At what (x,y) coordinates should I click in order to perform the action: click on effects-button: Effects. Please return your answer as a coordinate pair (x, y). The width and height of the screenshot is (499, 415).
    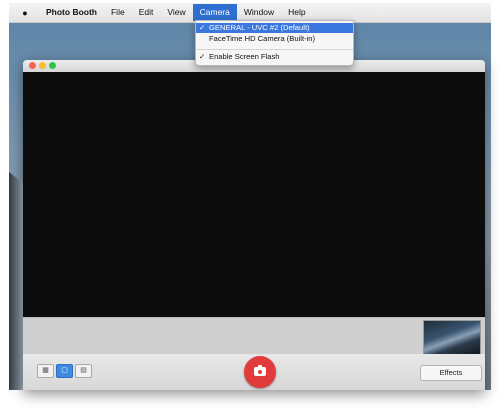
    Looking at the image, I should click on (451, 373).